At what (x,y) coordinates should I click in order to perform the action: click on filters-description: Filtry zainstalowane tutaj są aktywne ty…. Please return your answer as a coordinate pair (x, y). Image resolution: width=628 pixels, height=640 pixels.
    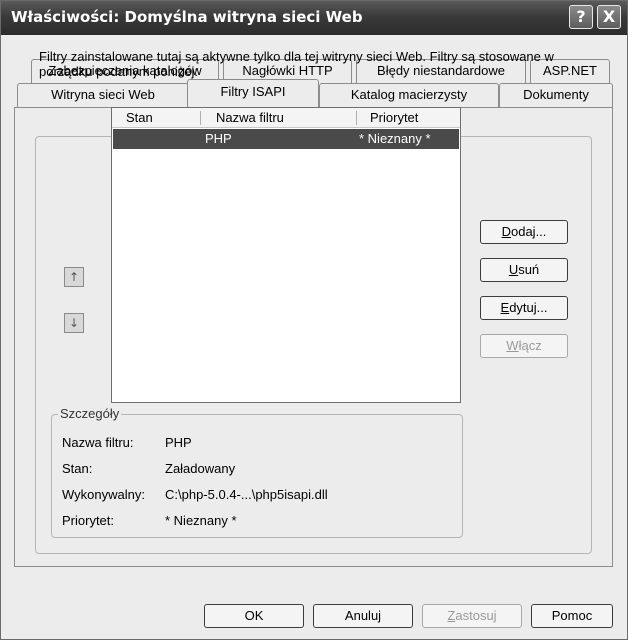
    Looking at the image, I should click on (296, 64).